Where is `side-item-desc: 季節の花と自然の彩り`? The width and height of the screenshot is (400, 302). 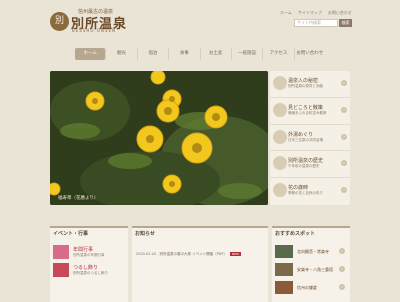 side-item-desc: 季節の花と自然の彩り is located at coordinates (305, 193).